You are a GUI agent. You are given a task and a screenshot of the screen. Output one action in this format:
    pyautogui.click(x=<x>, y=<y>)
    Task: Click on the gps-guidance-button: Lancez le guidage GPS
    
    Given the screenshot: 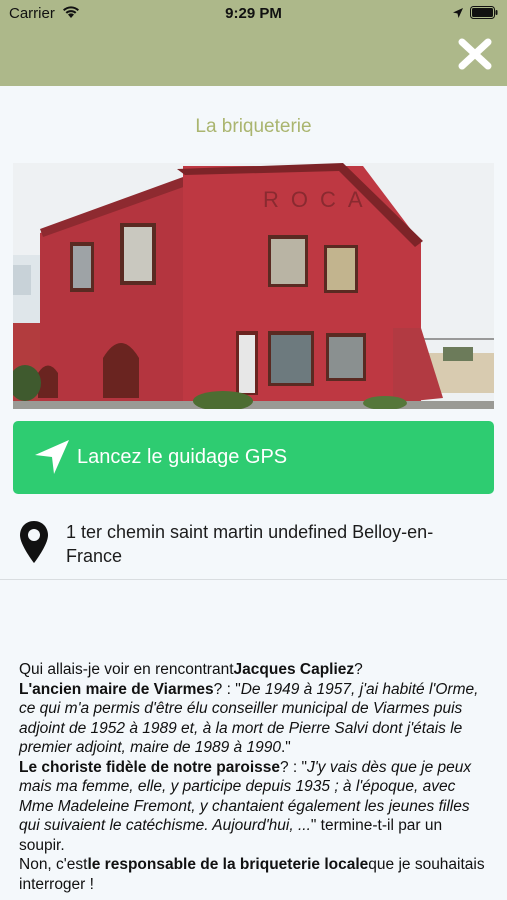 What is the action you would take?
    pyautogui.click(x=253, y=457)
    